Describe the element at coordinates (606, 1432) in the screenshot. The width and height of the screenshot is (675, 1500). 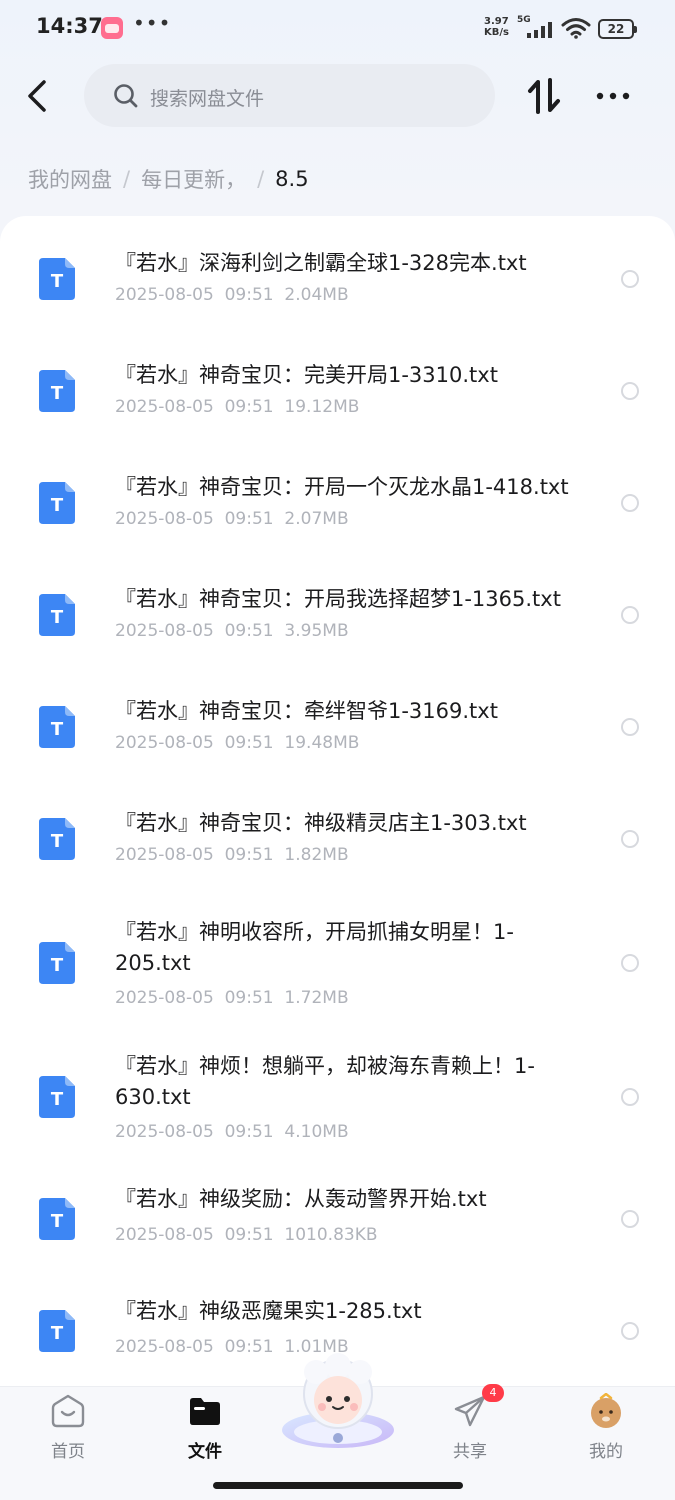
I see `tab-profile: 我的` at that location.